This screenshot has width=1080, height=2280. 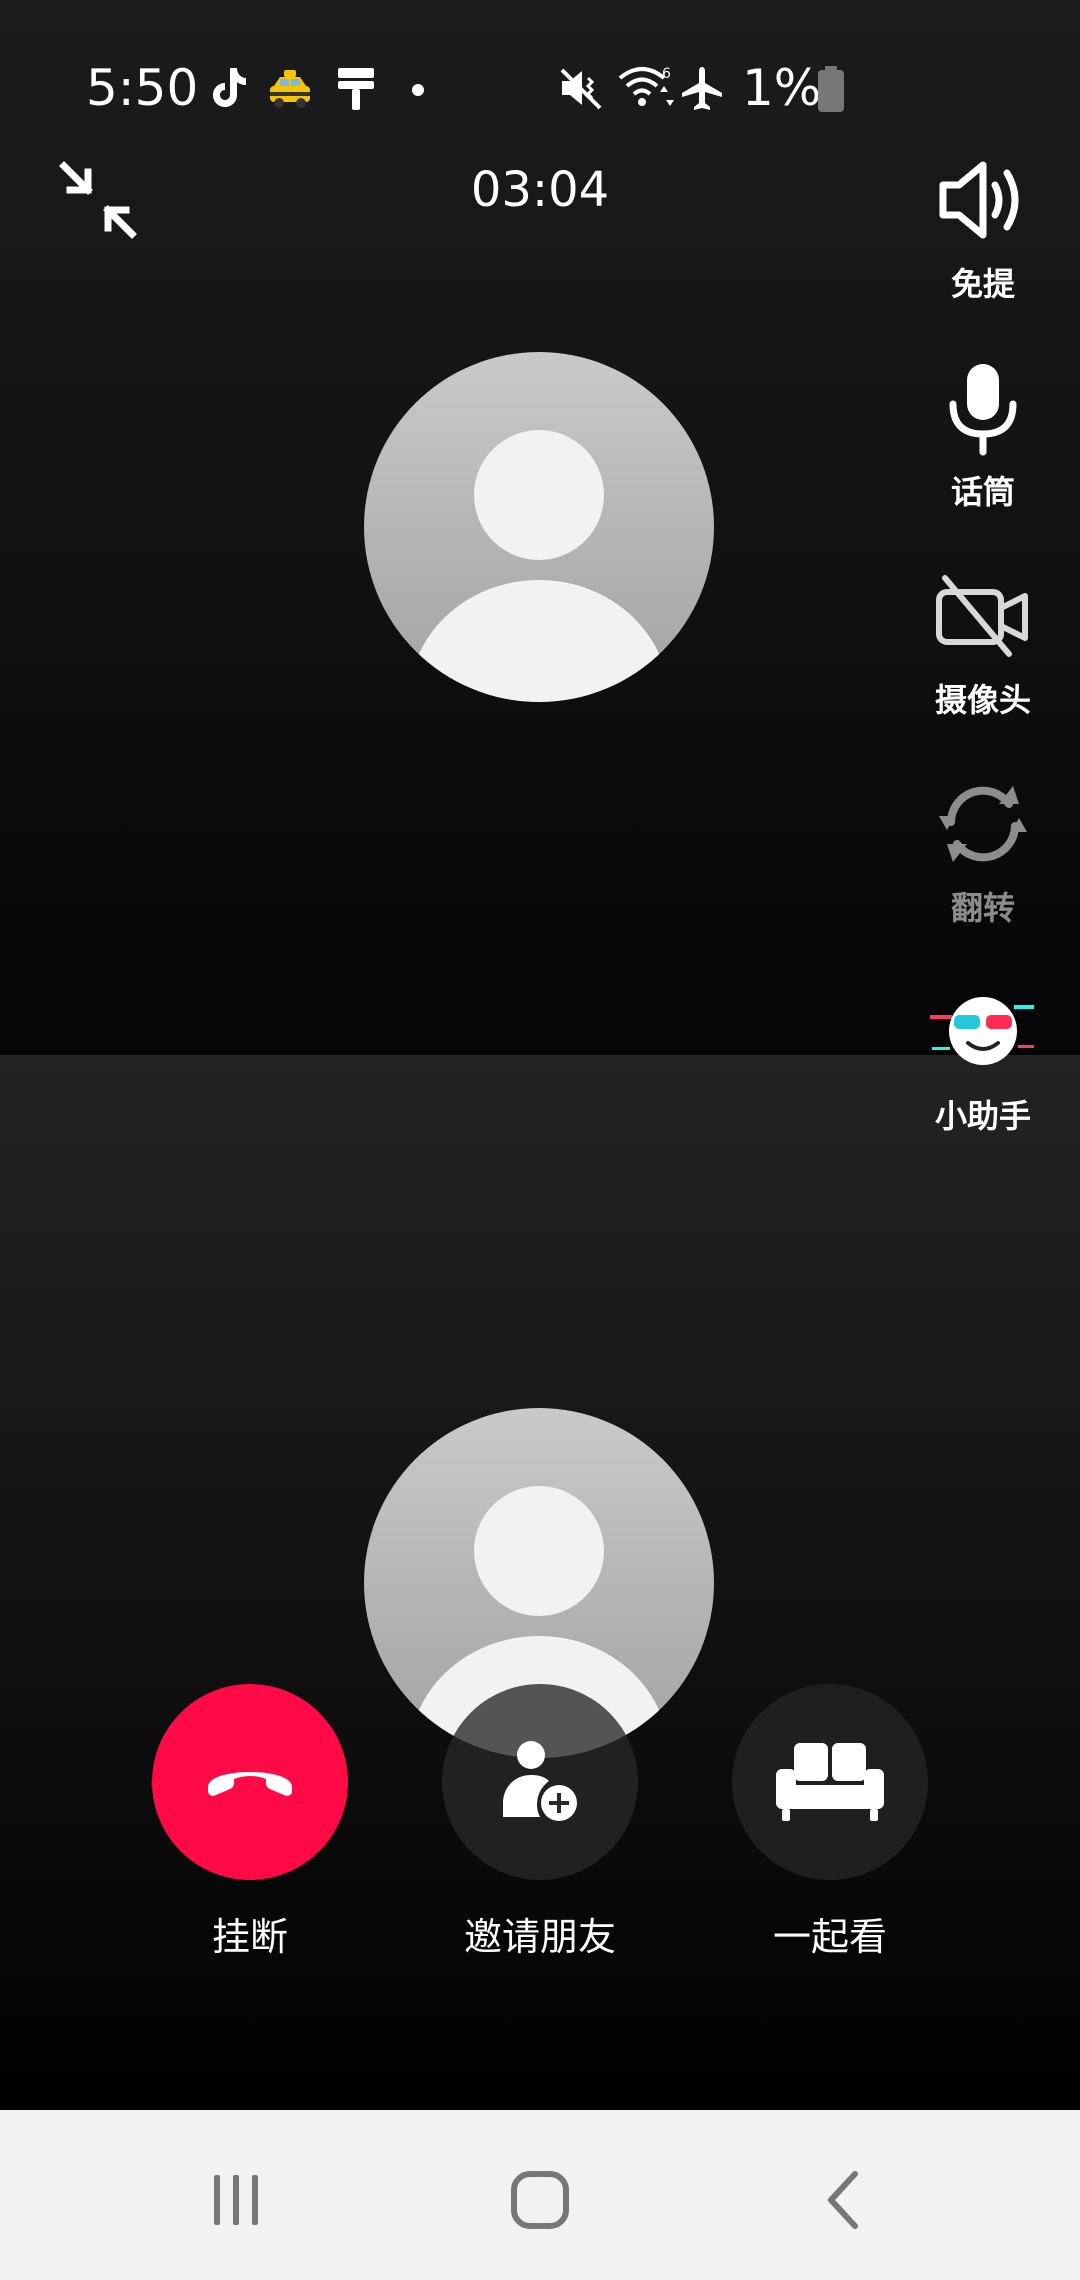 What do you see at coordinates (982, 1116) in the screenshot?
I see `assistant-label: 小助手` at bounding box center [982, 1116].